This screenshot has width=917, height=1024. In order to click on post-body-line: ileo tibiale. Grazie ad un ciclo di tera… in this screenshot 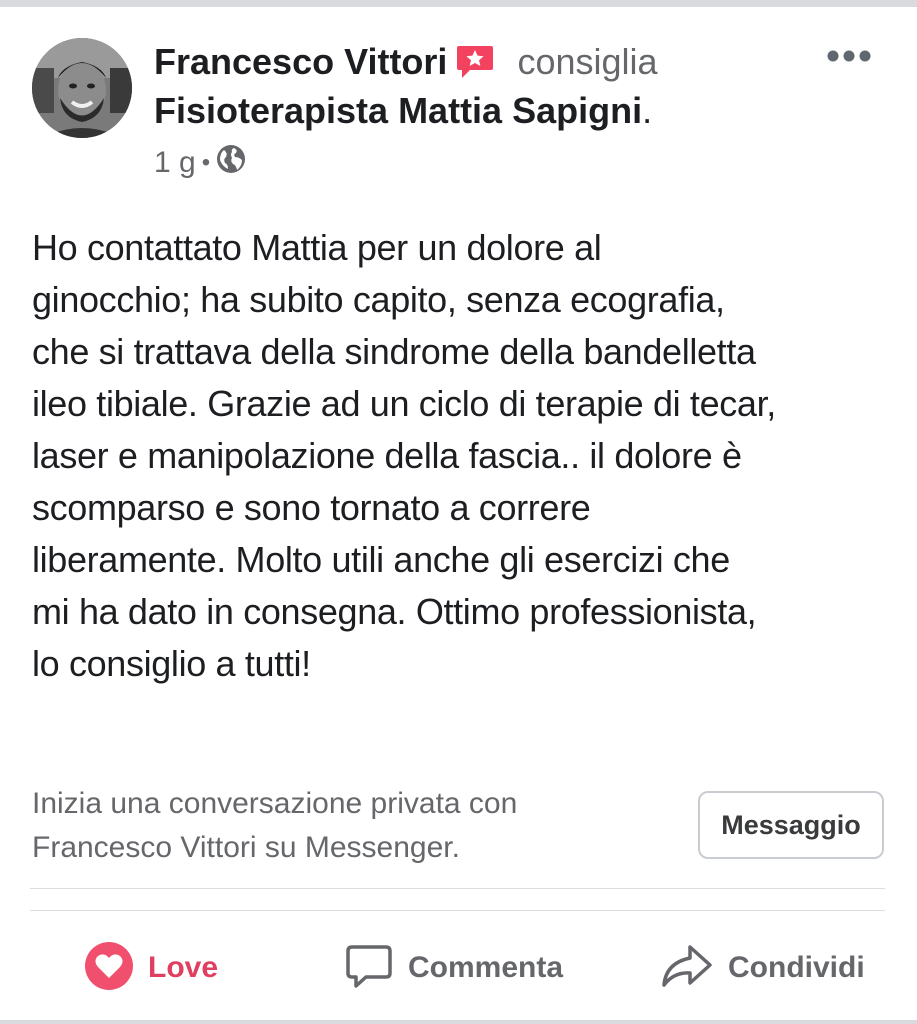, I will do `click(404, 403)`.